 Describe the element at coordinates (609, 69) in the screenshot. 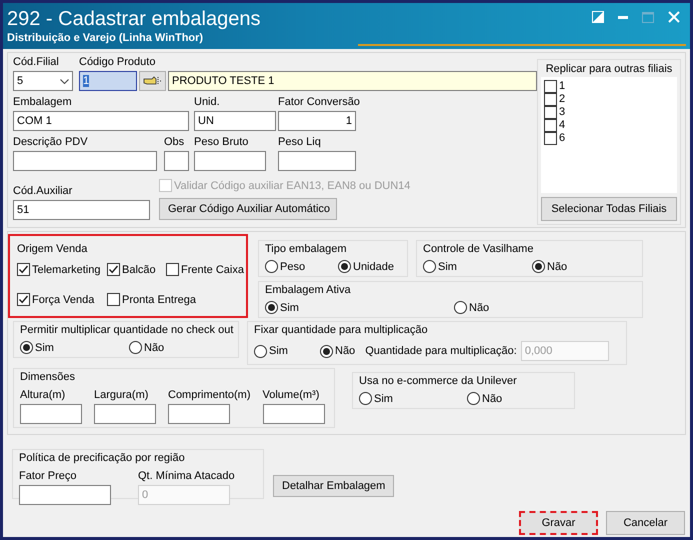

I see `group-title: Replicar para outras filiais` at that location.